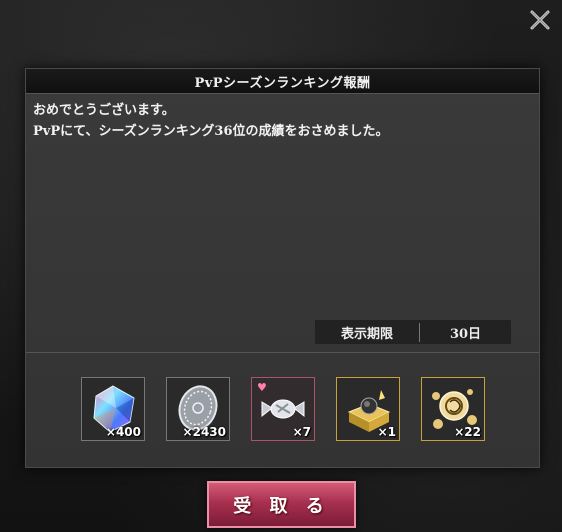 This screenshot has width=562, height=532. I want to click on reward-count: ×400, so click(123, 432).